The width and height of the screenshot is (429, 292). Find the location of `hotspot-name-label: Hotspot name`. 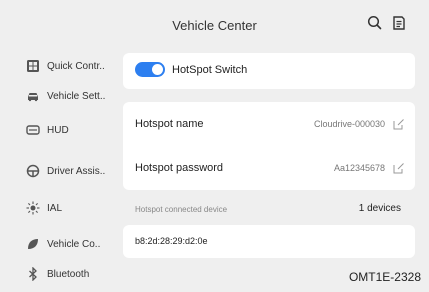

hotspot-name-label: Hotspot name is located at coordinates (169, 124).